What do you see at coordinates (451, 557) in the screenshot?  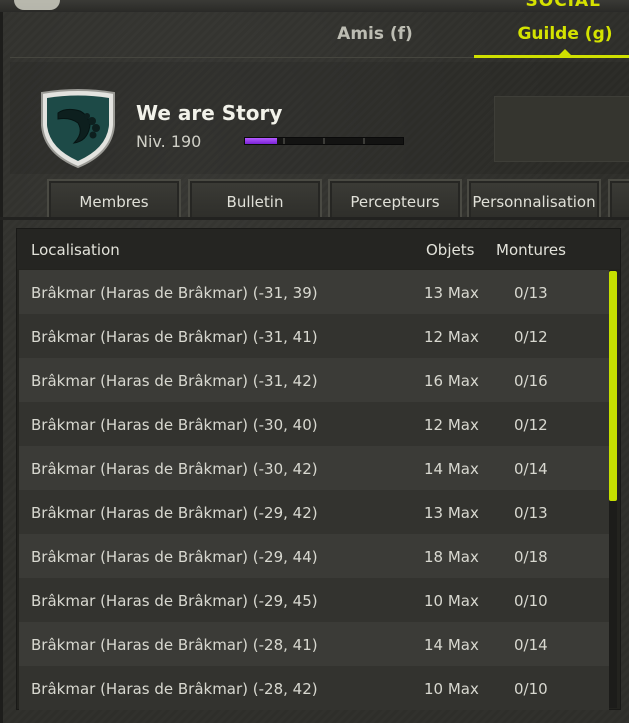 I see `cell-objects: 18 Max` at bounding box center [451, 557].